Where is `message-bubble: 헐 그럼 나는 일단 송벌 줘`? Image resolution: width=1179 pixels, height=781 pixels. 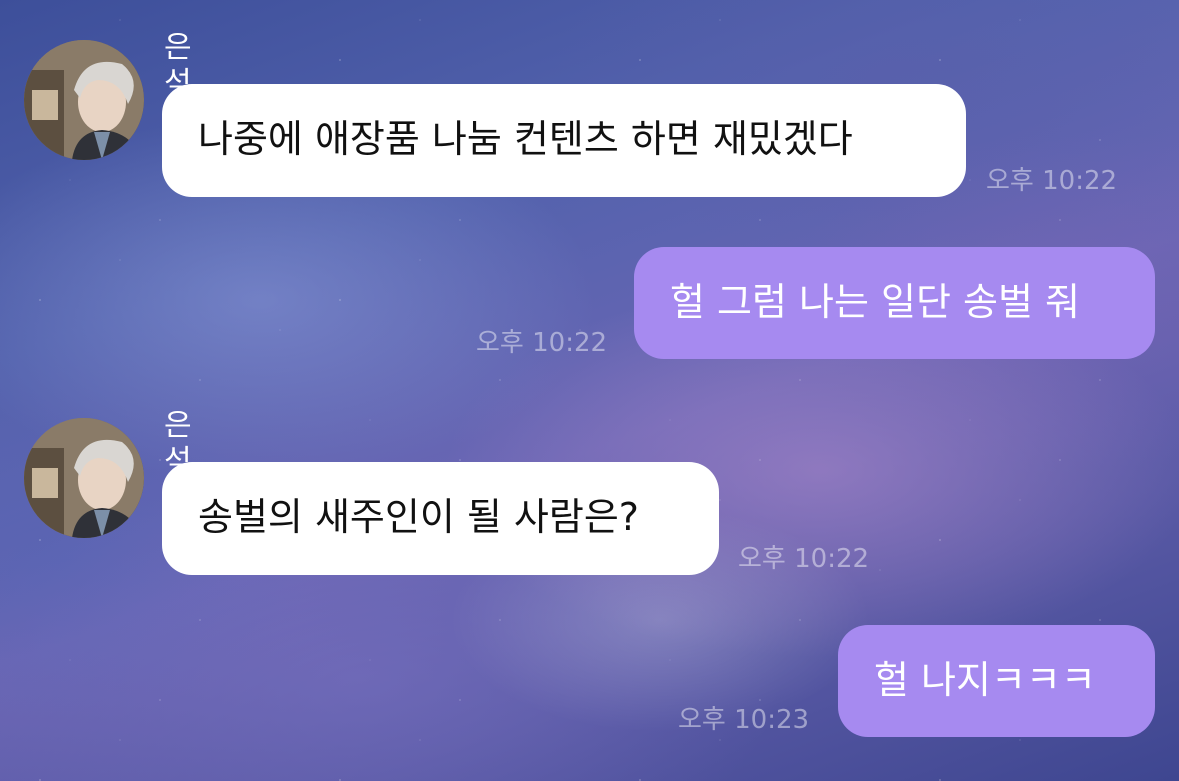 message-bubble: 헐 그럼 나는 일단 송벌 줘 is located at coordinates (894, 303).